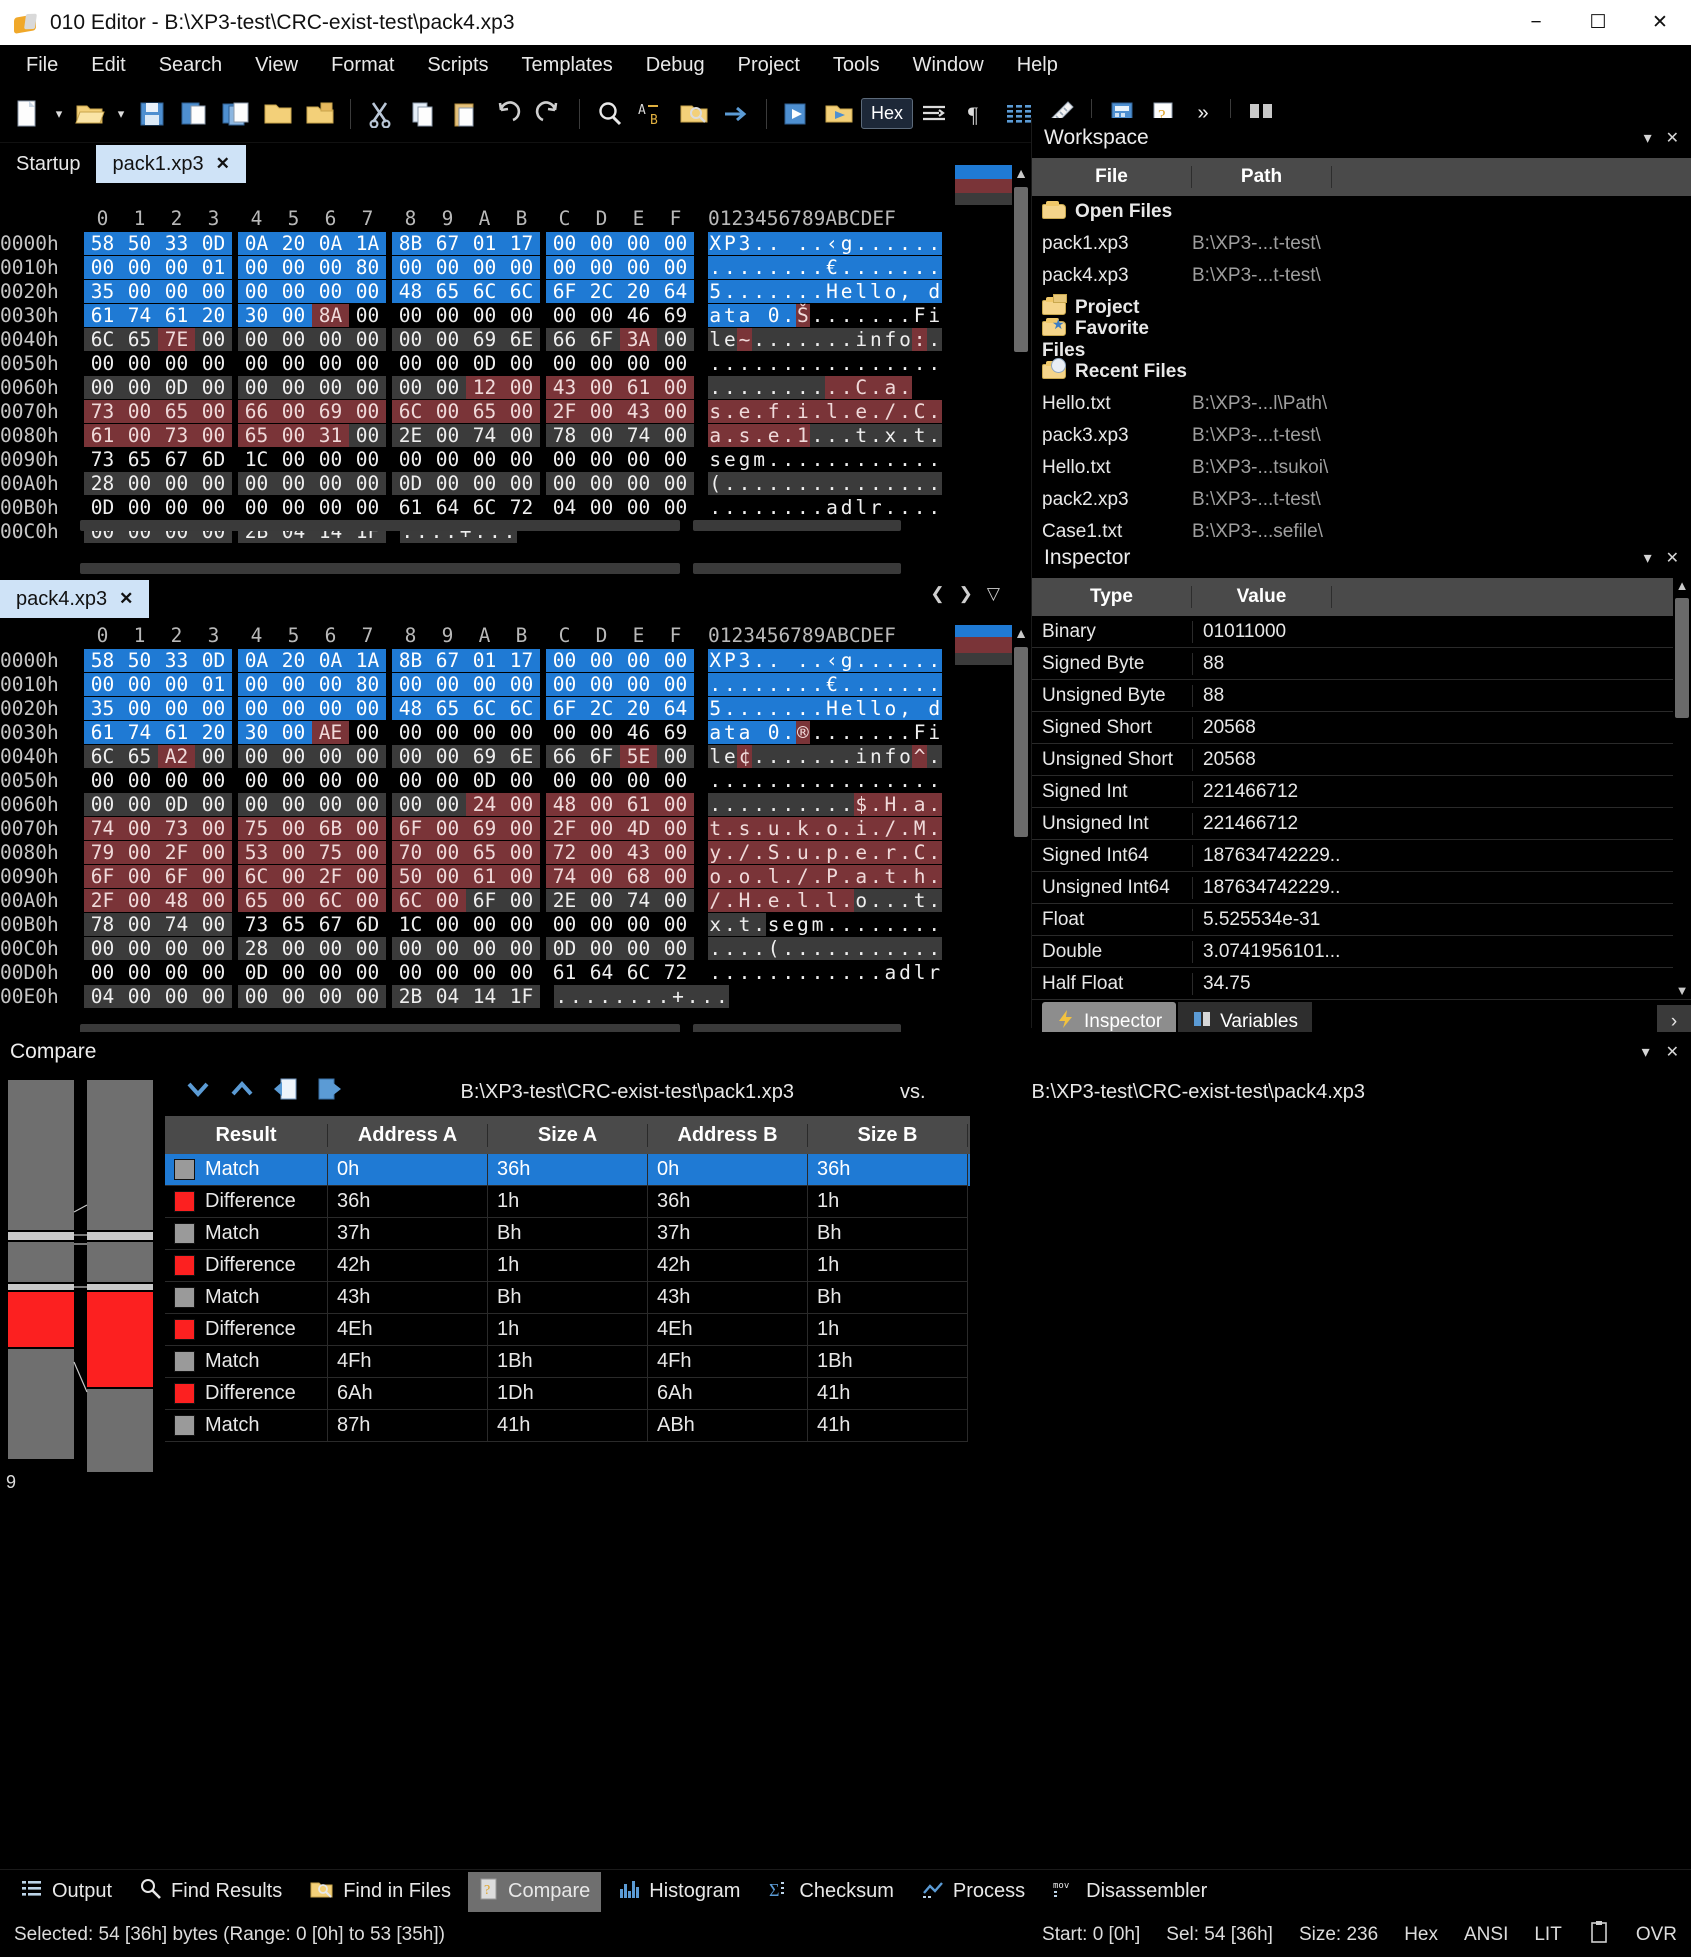 The width and height of the screenshot is (1691, 1957). What do you see at coordinates (744, 435) in the screenshot?
I see `ascii-char: s` at bounding box center [744, 435].